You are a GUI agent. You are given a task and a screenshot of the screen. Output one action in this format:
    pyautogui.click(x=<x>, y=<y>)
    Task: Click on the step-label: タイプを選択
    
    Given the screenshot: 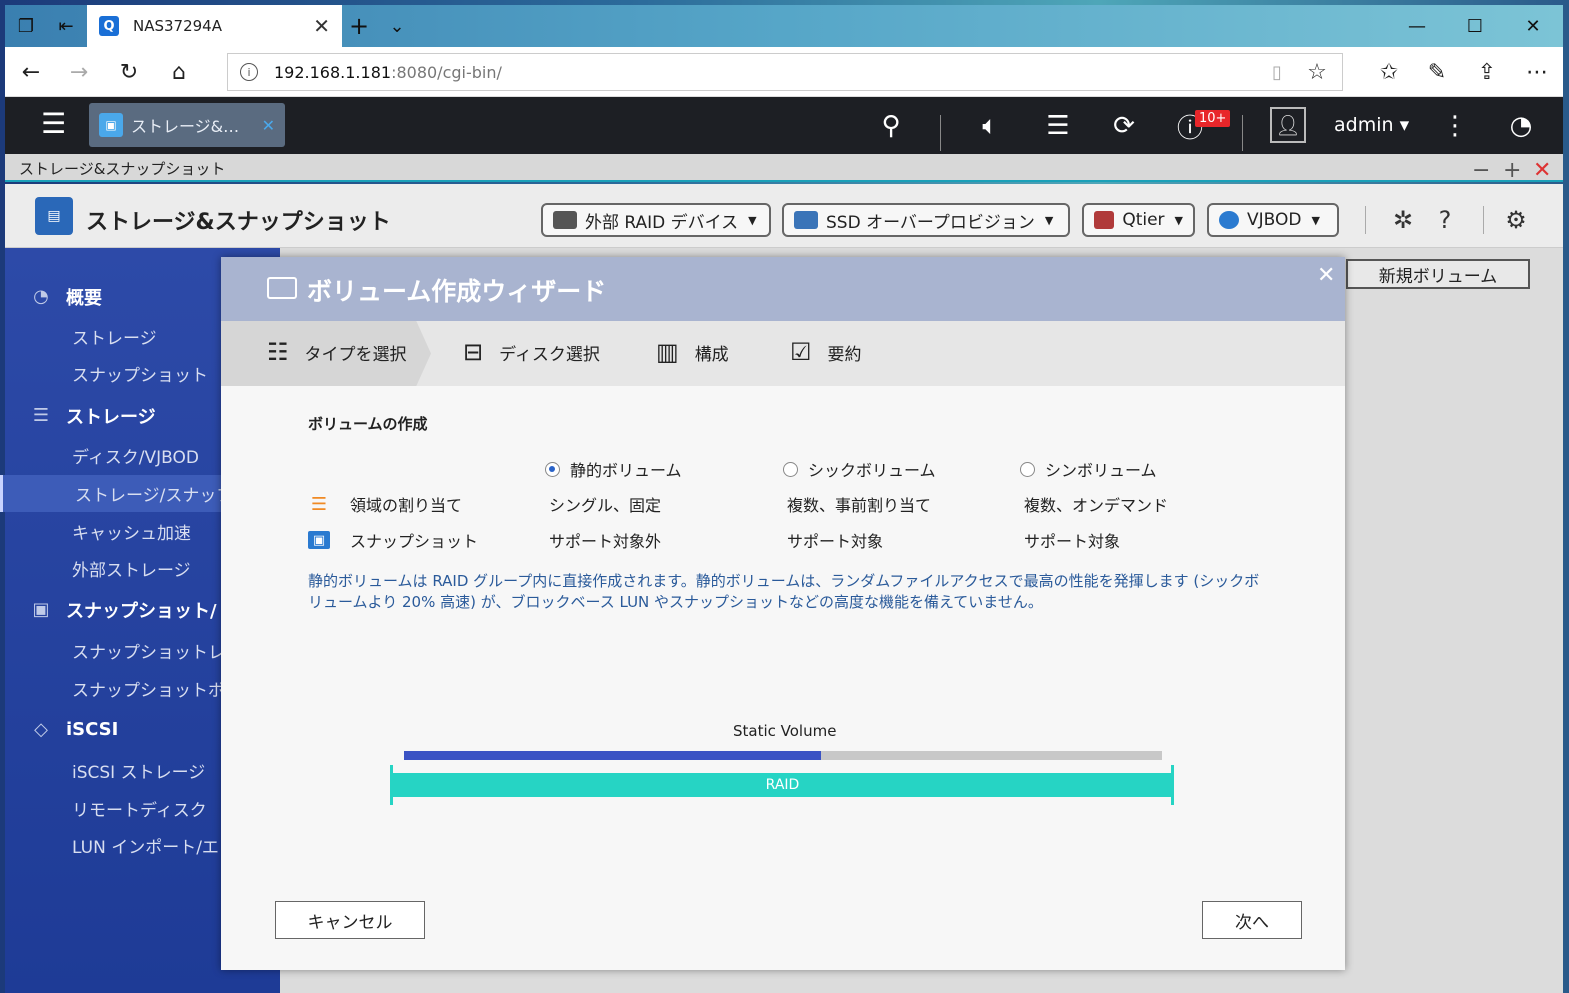 What is the action you would take?
    pyautogui.click(x=355, y=354)
    